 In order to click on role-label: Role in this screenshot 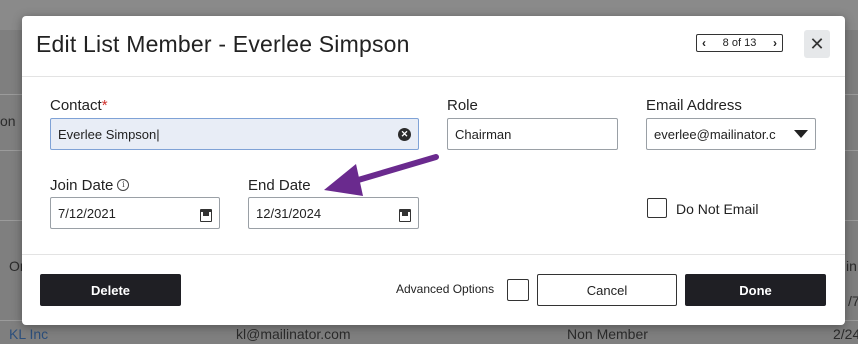, I will do `click(462, 105)`.